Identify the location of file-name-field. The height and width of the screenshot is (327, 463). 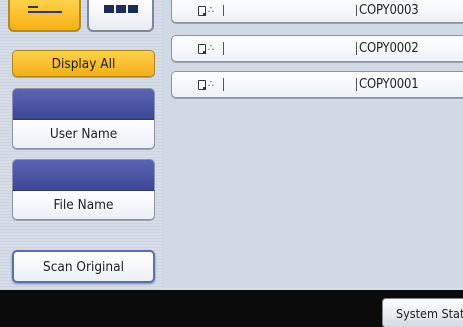
(83, 175).